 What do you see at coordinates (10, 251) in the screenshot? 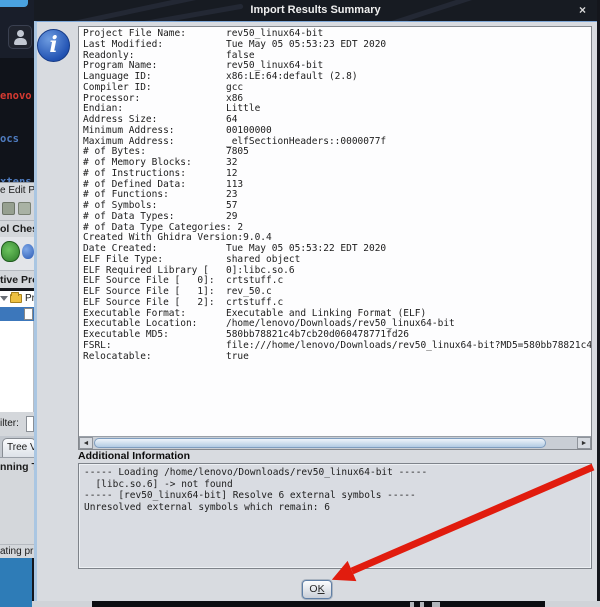
I see `ghidra-dragon-icon` at bounding box center [10, 251].